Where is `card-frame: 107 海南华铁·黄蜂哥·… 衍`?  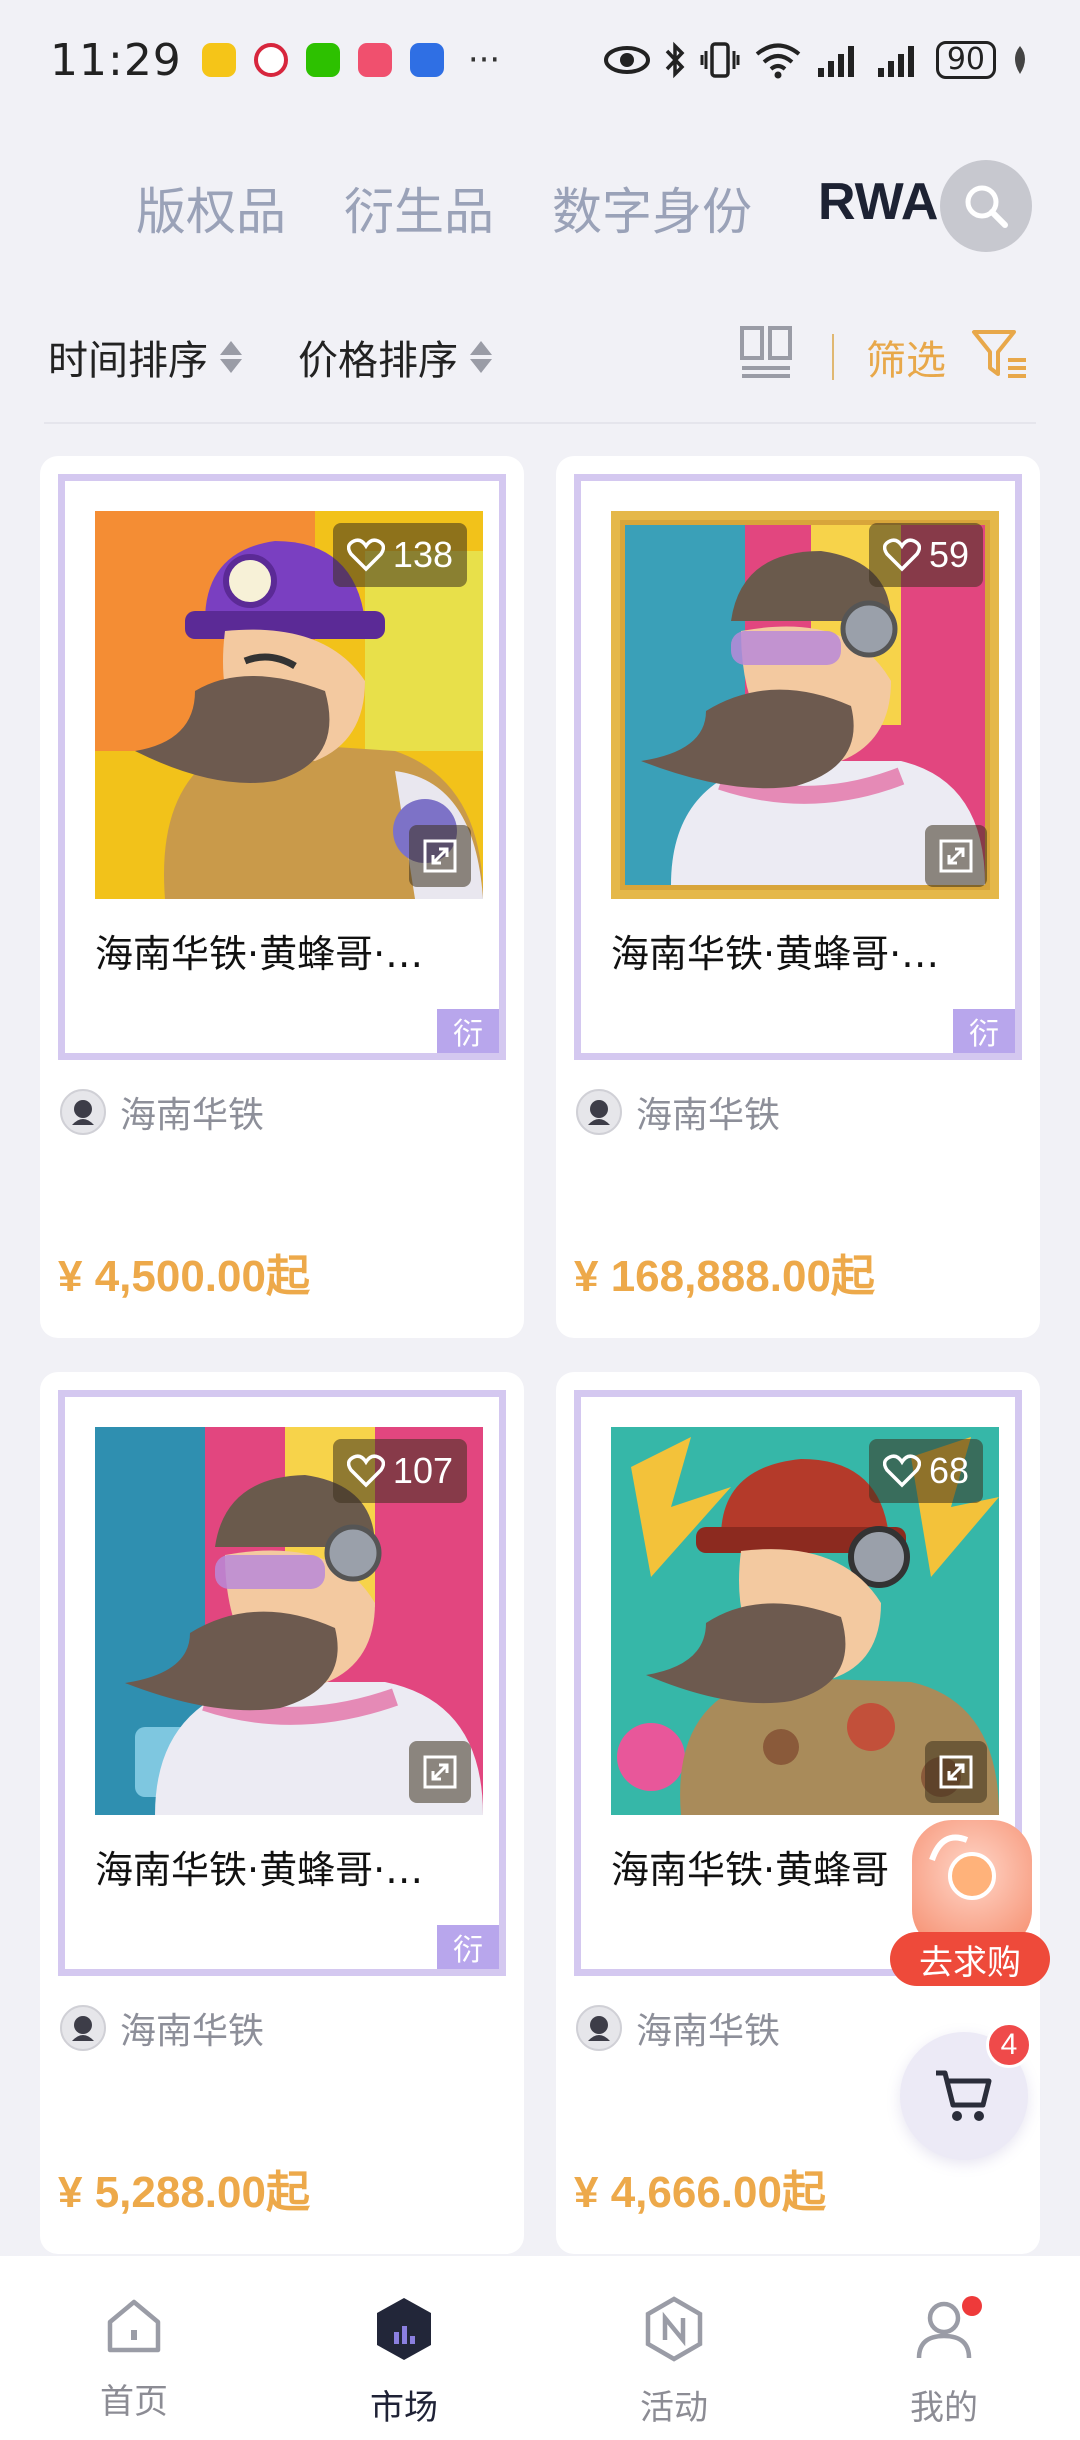 card-frame: 107 海南华铁·黄蜂哥·… 衍 is located at coordinates (282, 1683).